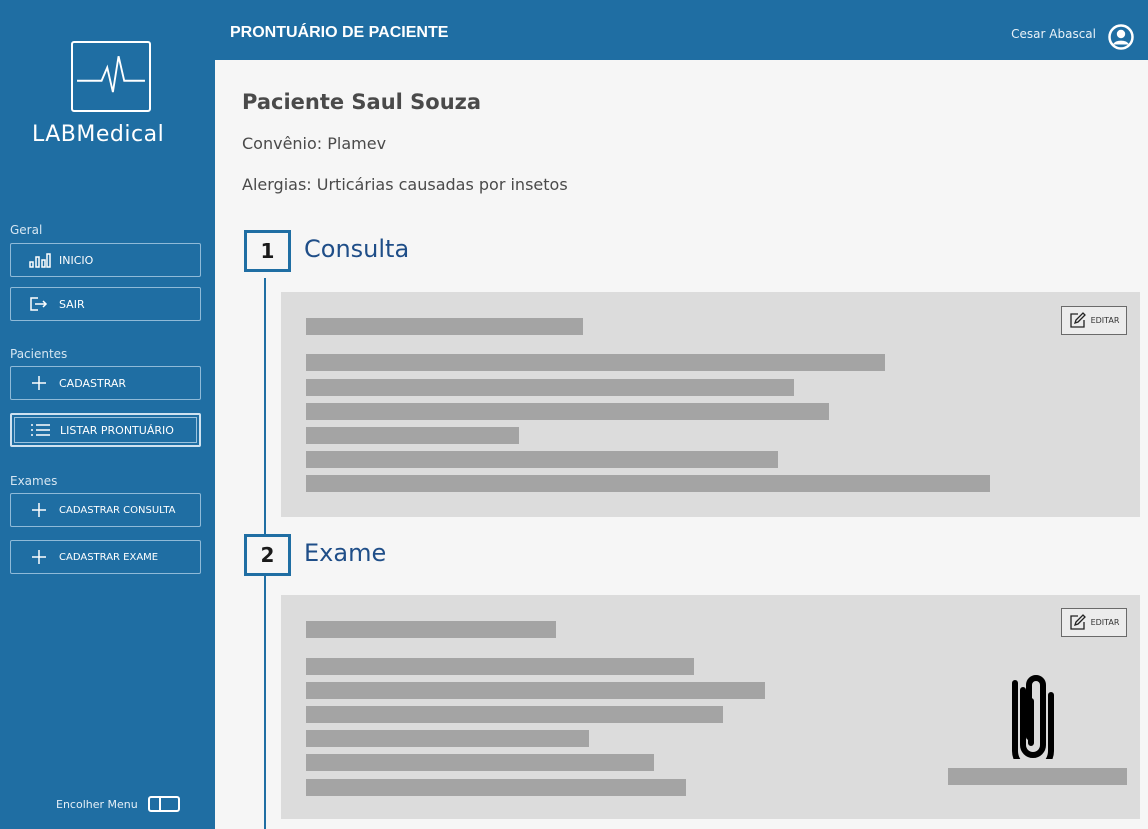  What do you see at coordinates (111, 76) in the screenshot?
I see `logo-icon` at bounding box center [111, 76].